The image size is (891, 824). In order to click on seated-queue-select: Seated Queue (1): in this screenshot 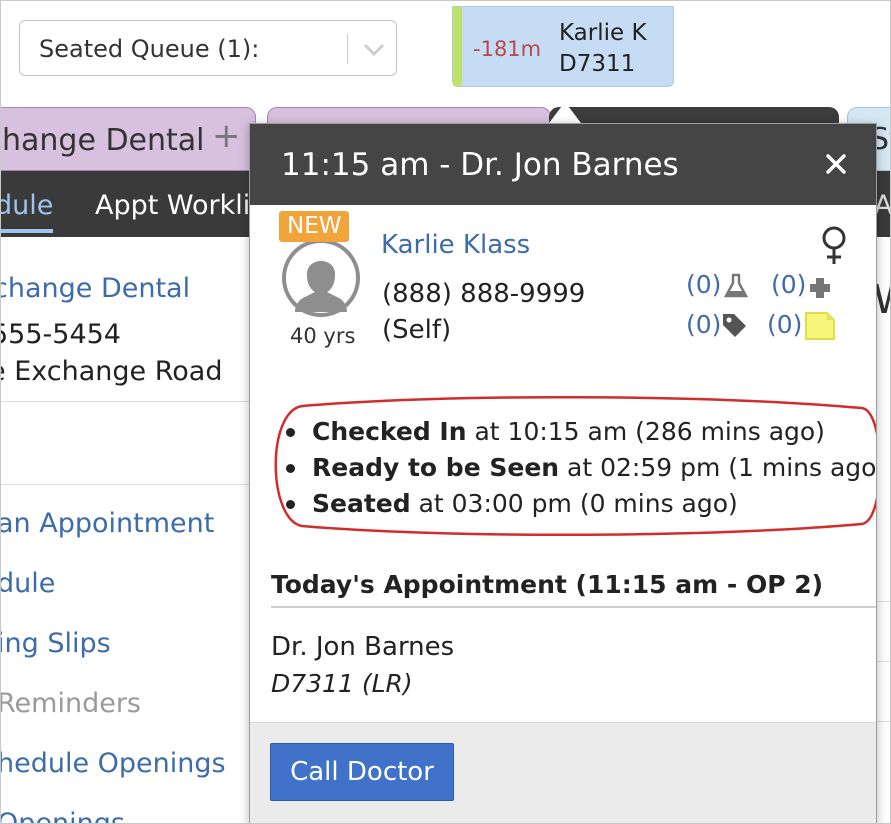, I will do `click(208, 48)`.